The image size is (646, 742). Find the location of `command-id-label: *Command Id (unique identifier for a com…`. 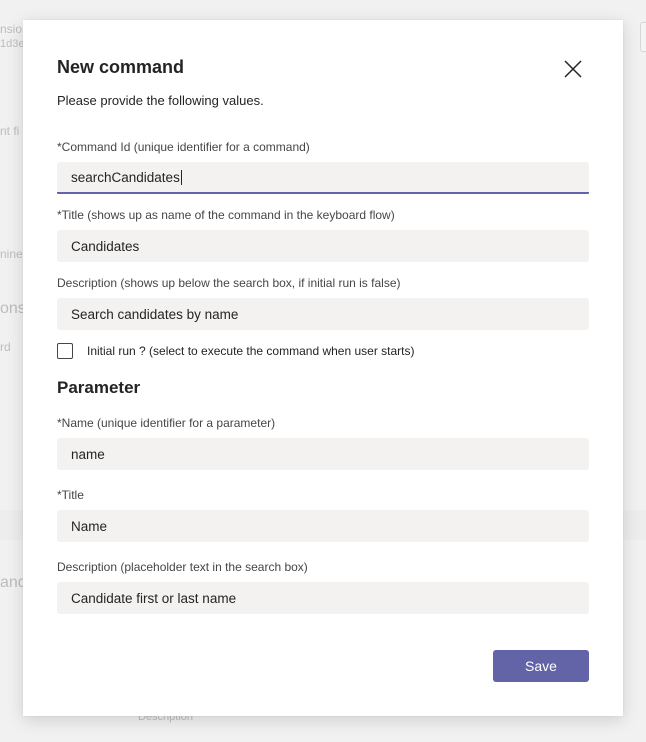

command-id-label: *Command Id (unique identifier for a com… is located at coordinates (183, 147).